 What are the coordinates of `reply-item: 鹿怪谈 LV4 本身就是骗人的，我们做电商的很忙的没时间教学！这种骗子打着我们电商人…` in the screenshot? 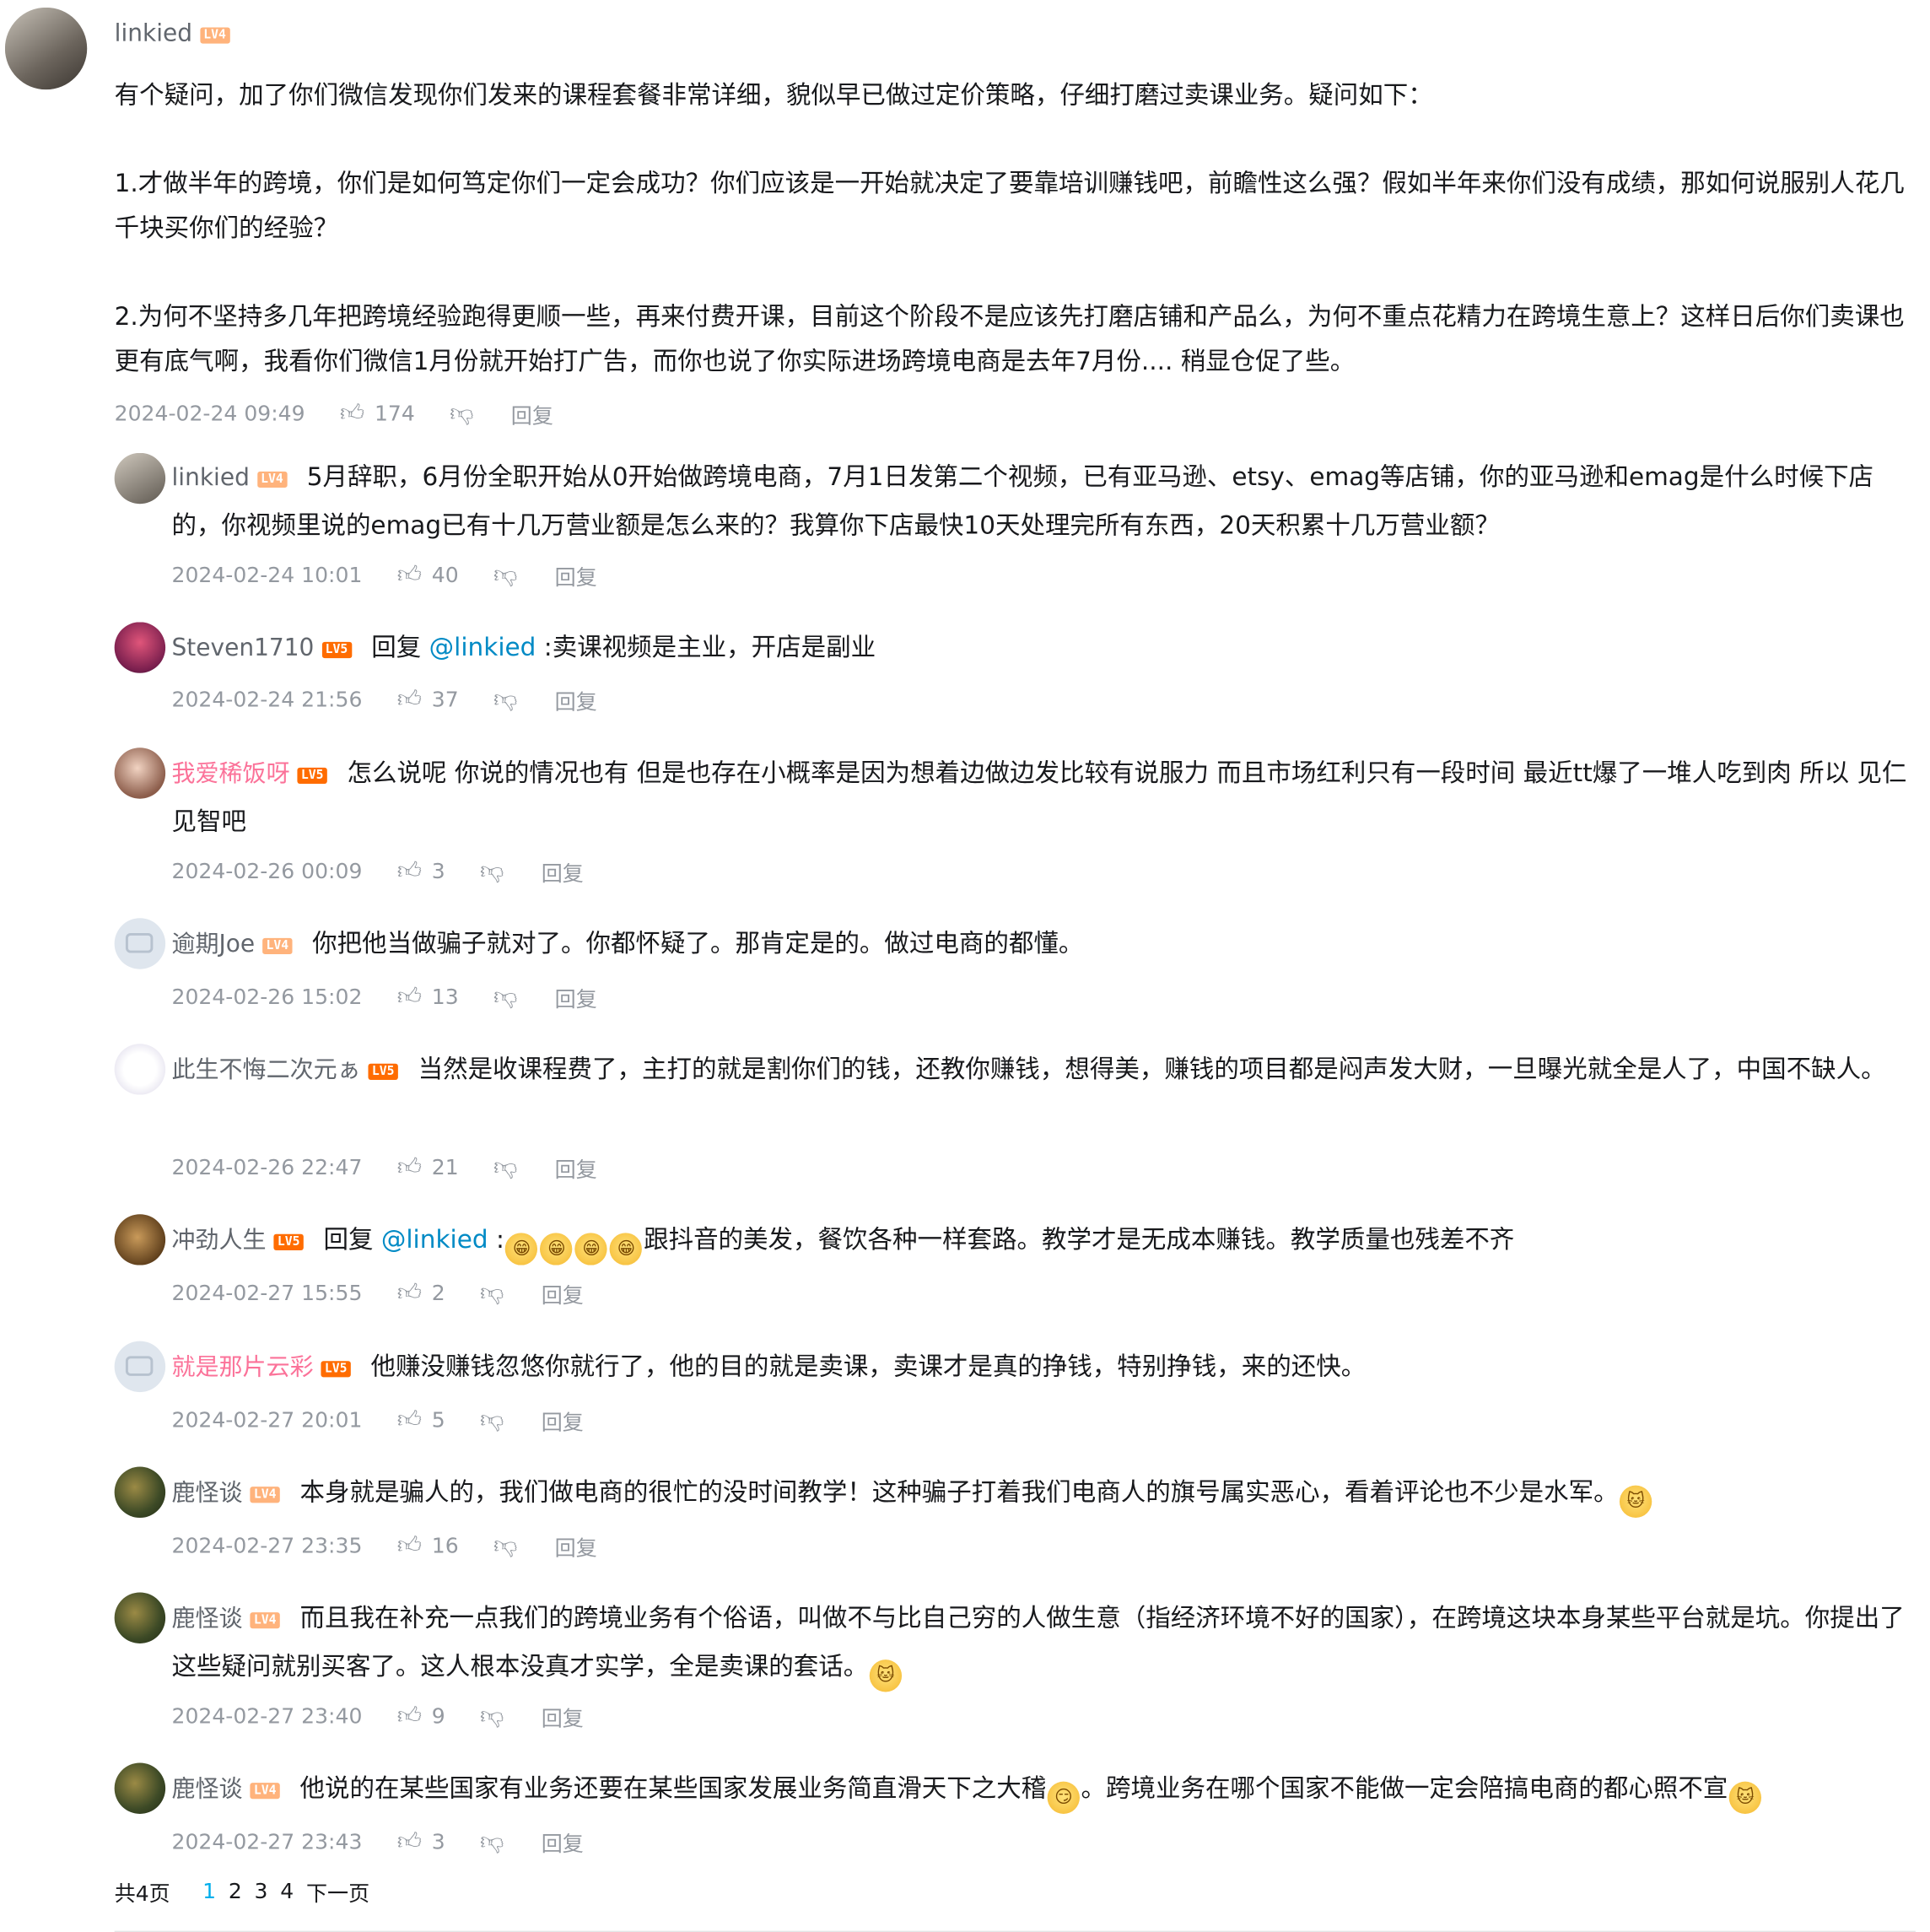 It's located at (1041, 1493).